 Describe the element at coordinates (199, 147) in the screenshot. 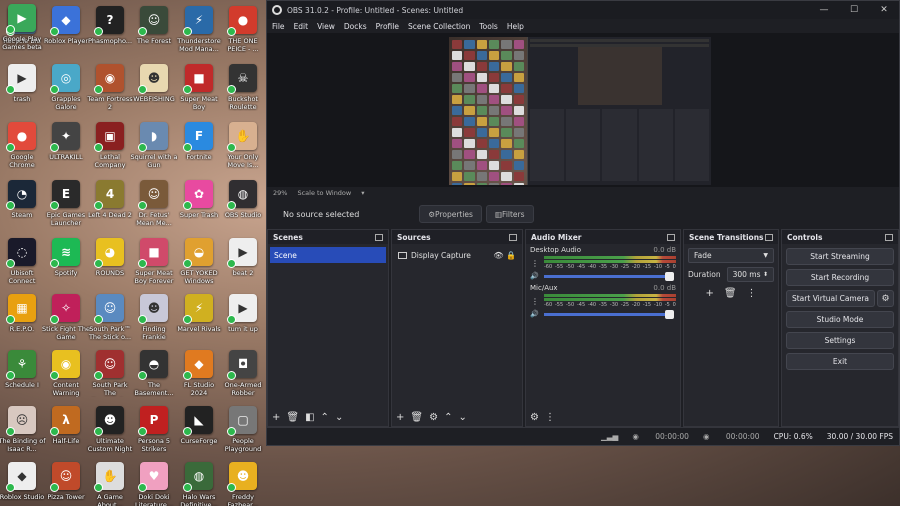

I see `desktop-icon: F Fortnite` at that location.